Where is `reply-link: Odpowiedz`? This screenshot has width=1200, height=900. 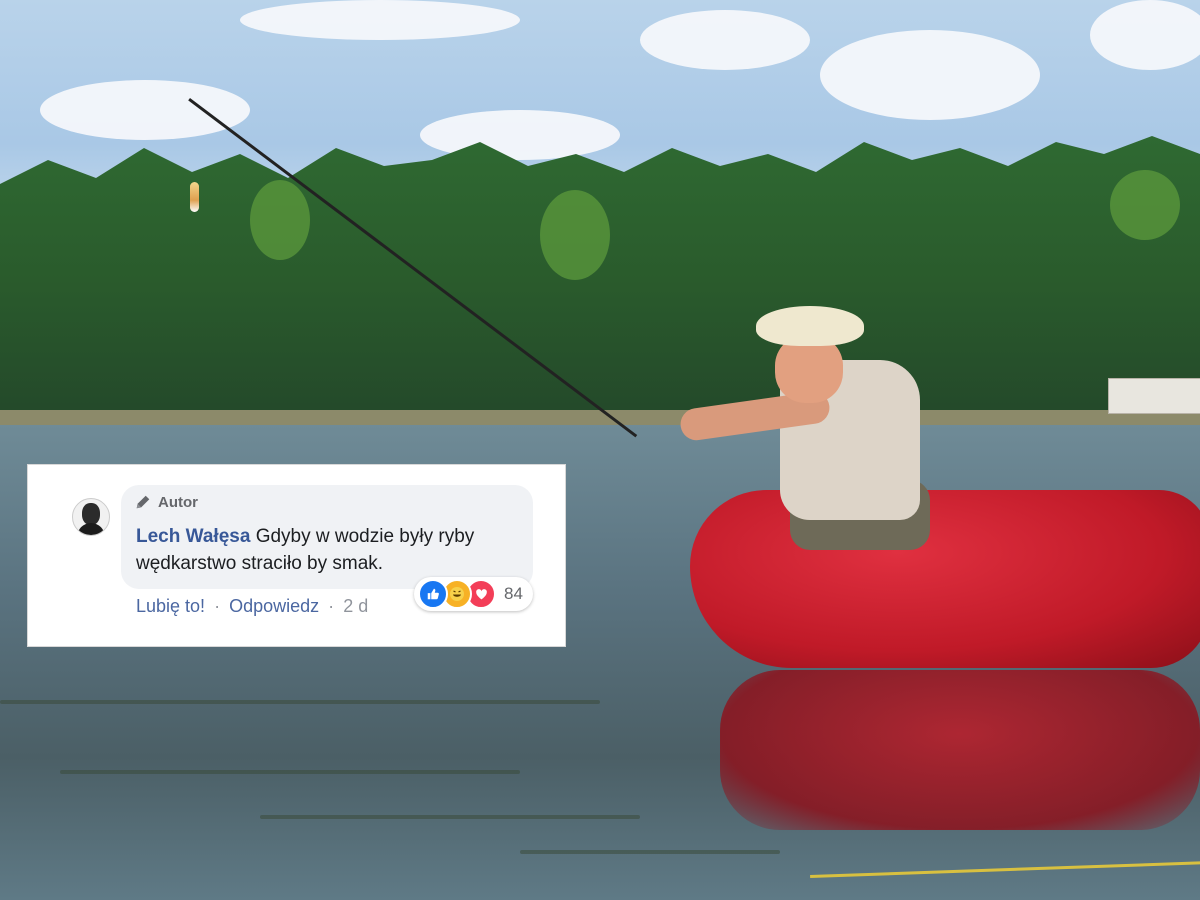
reply-link: Odpowiedz is located at coordinates (274, 606).